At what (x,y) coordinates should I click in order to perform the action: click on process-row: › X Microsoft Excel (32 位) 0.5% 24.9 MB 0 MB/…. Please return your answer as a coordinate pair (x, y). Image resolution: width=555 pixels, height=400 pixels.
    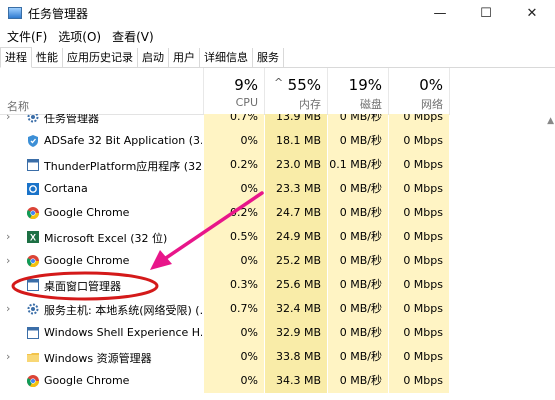
    Looking at the image, I should click on (277, 237).